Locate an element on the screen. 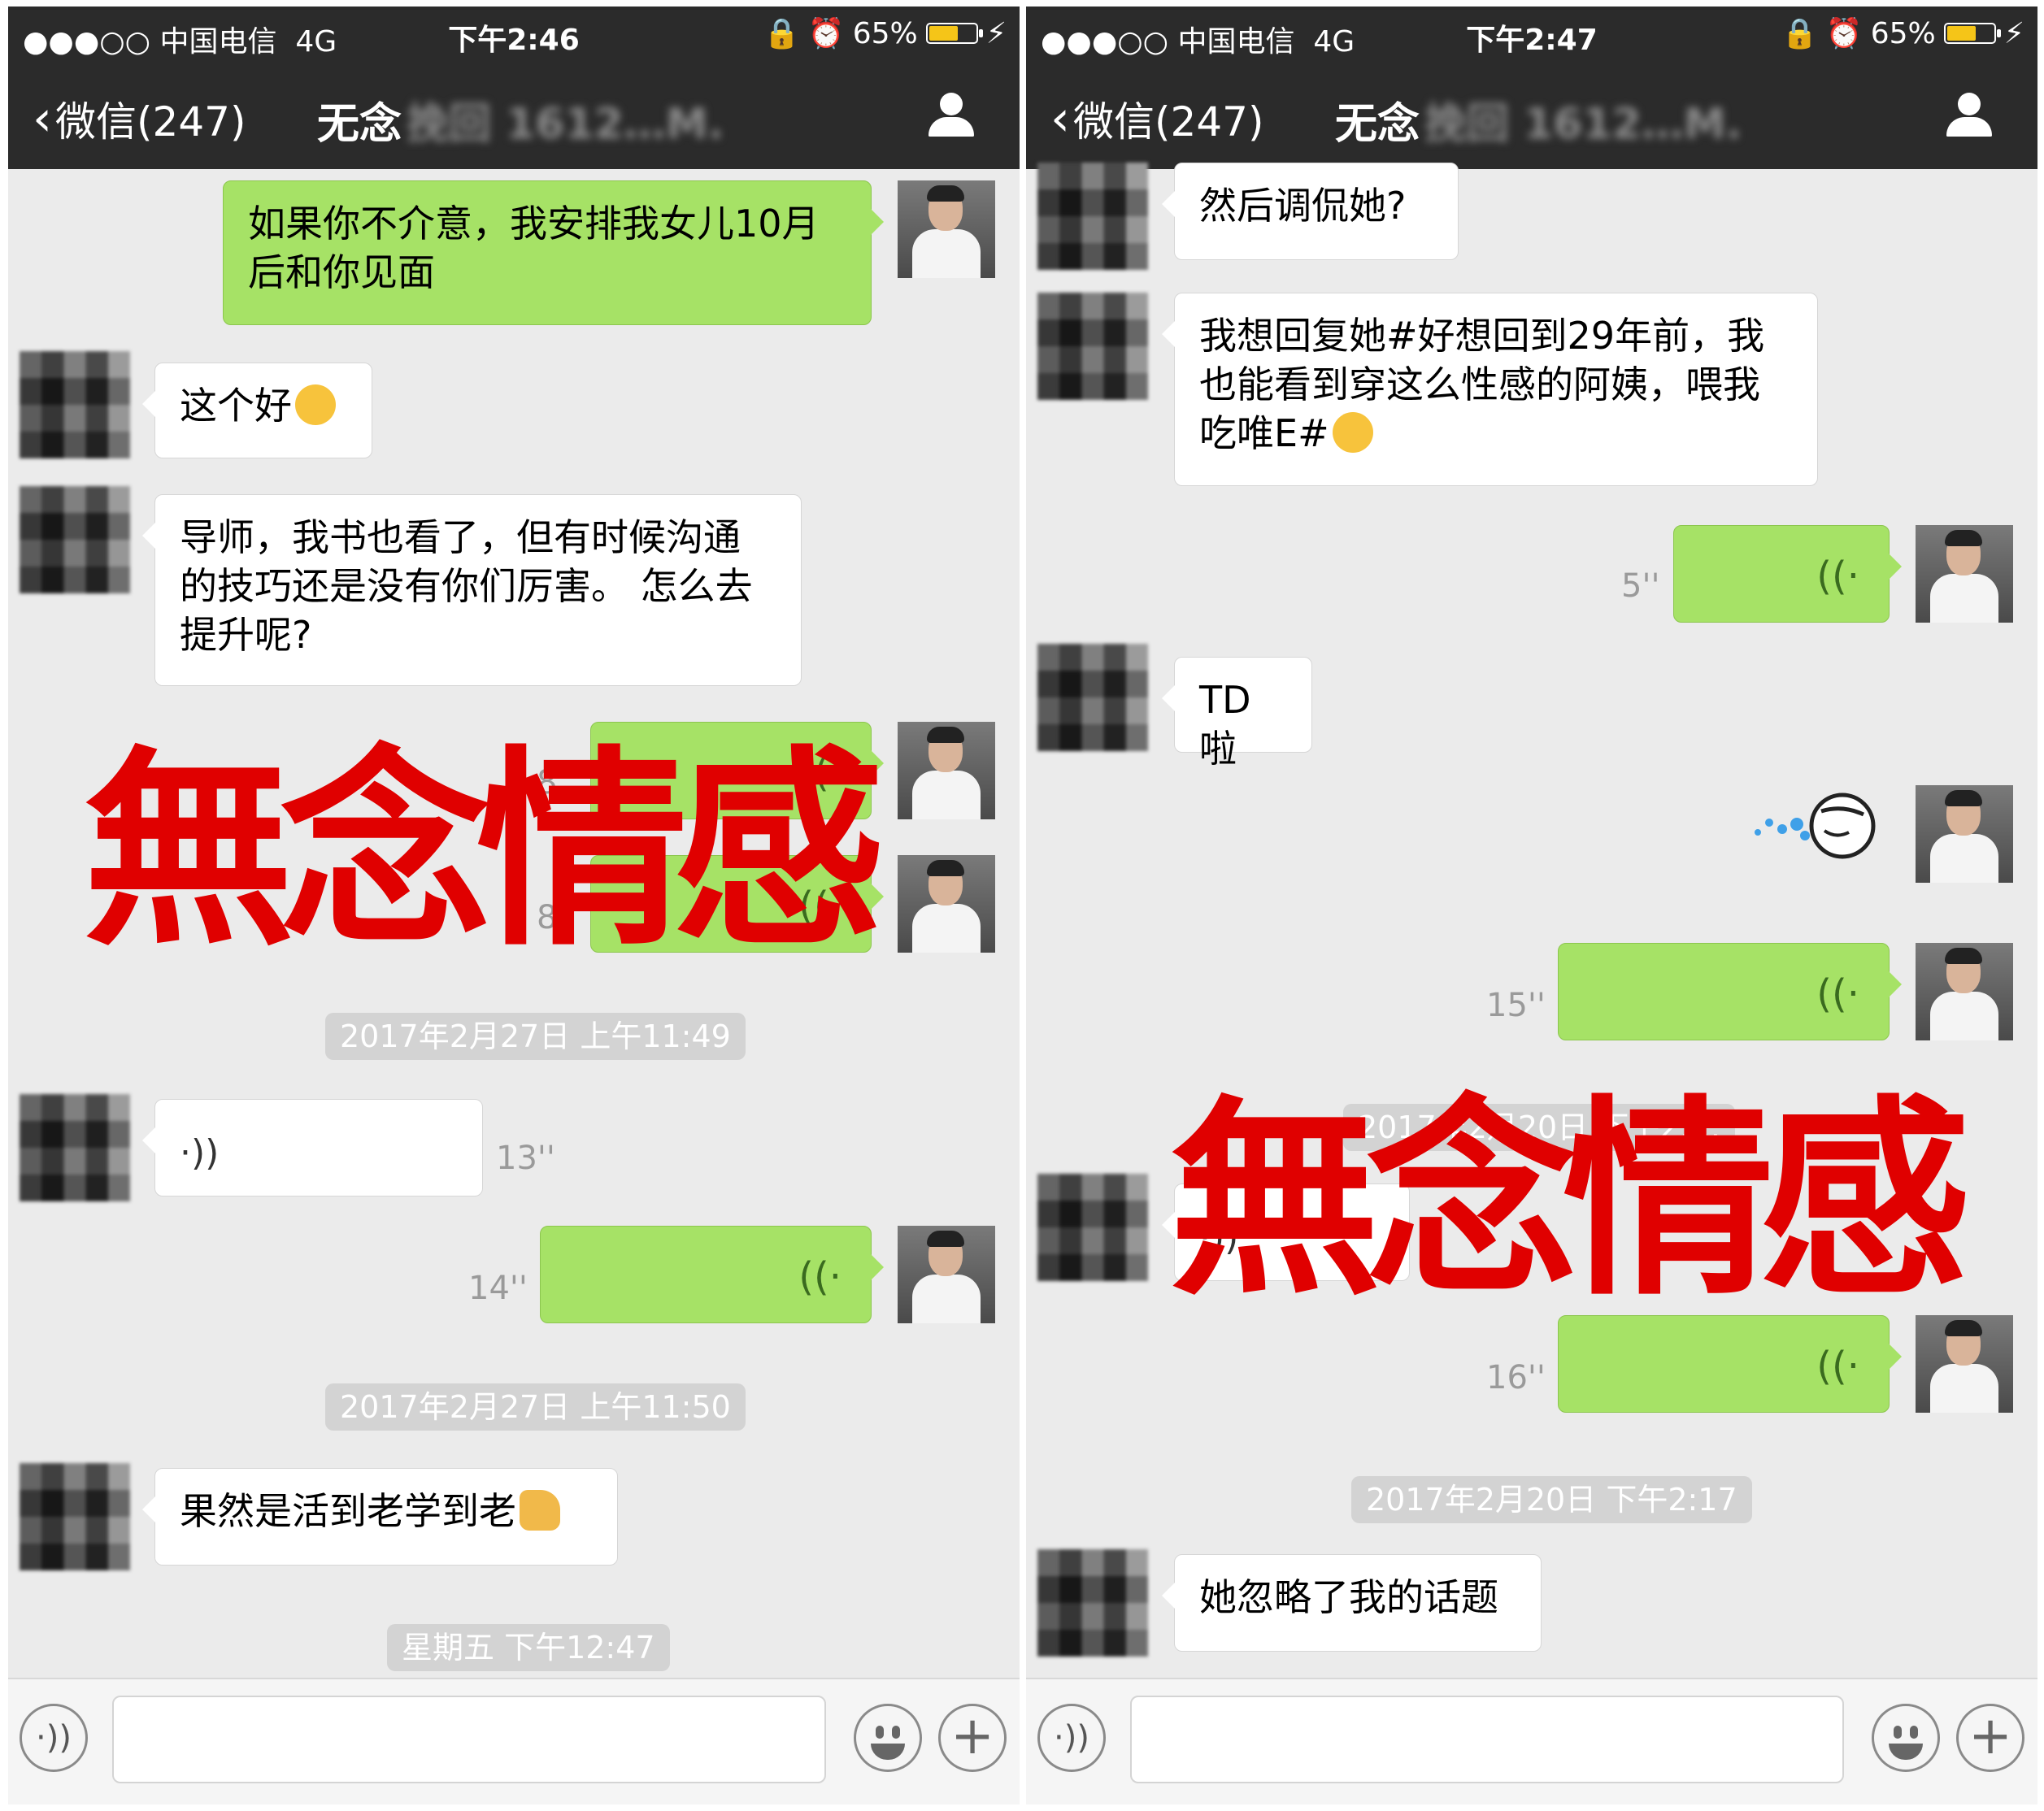 This screenshot has width=2044, height=1811. received-message: 她忽略了我的话题 is located at coordinates (1352, 1603).